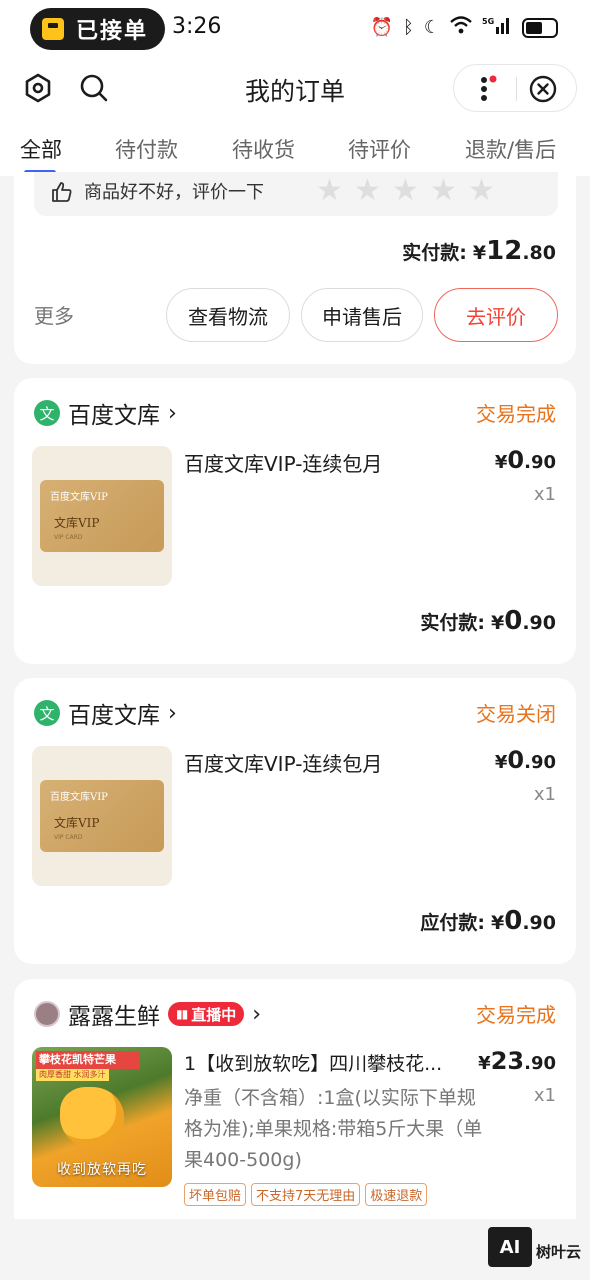 The width and height of the screenshot is (590, 1280). Describe the element at coordinates (295, 89) in the screenshot. I see `top-nav-bar: 我的订单` at that location.